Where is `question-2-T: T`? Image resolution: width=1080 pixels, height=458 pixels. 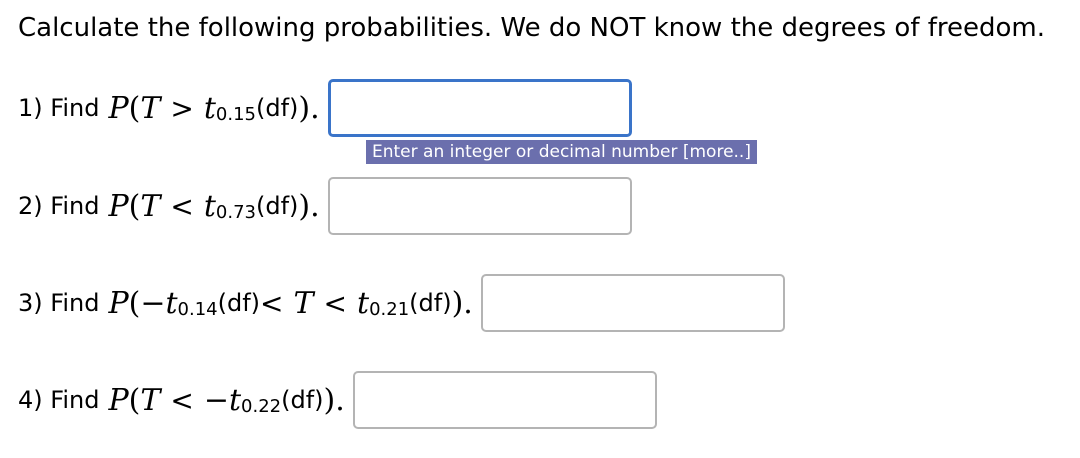
question-2-T: T is located at coordinates (150, 206).